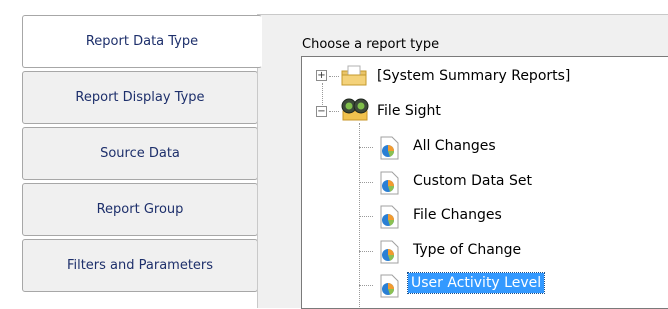 Image resolution: width=668 pixels, height=309 pixels. I want to click on tree-item-custom-data-set: Custom Data Set, so click(472, 181).